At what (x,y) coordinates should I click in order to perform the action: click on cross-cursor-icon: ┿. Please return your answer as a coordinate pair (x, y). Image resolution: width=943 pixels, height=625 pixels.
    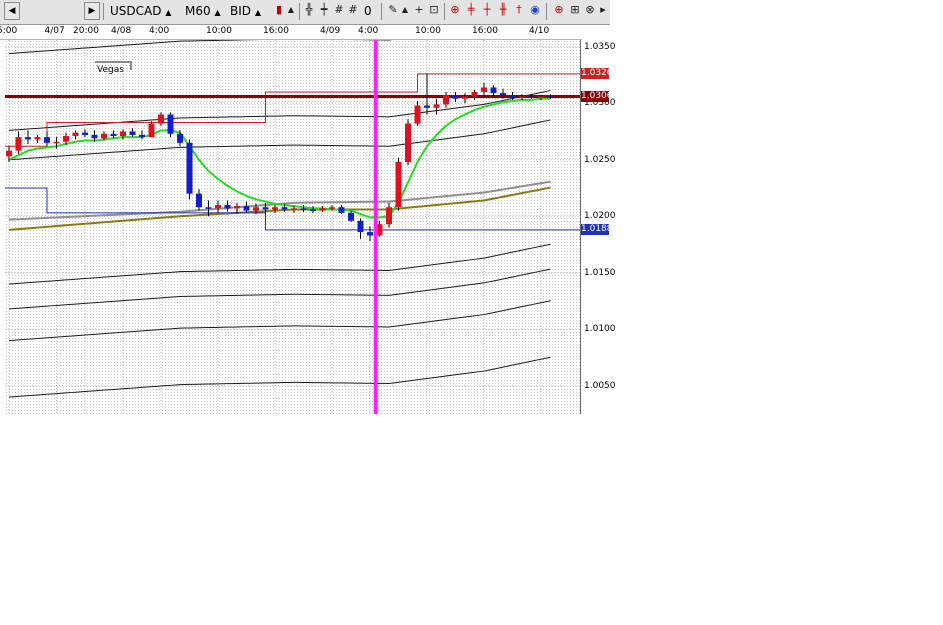
    Looking at the image, I should click on (324, 10).